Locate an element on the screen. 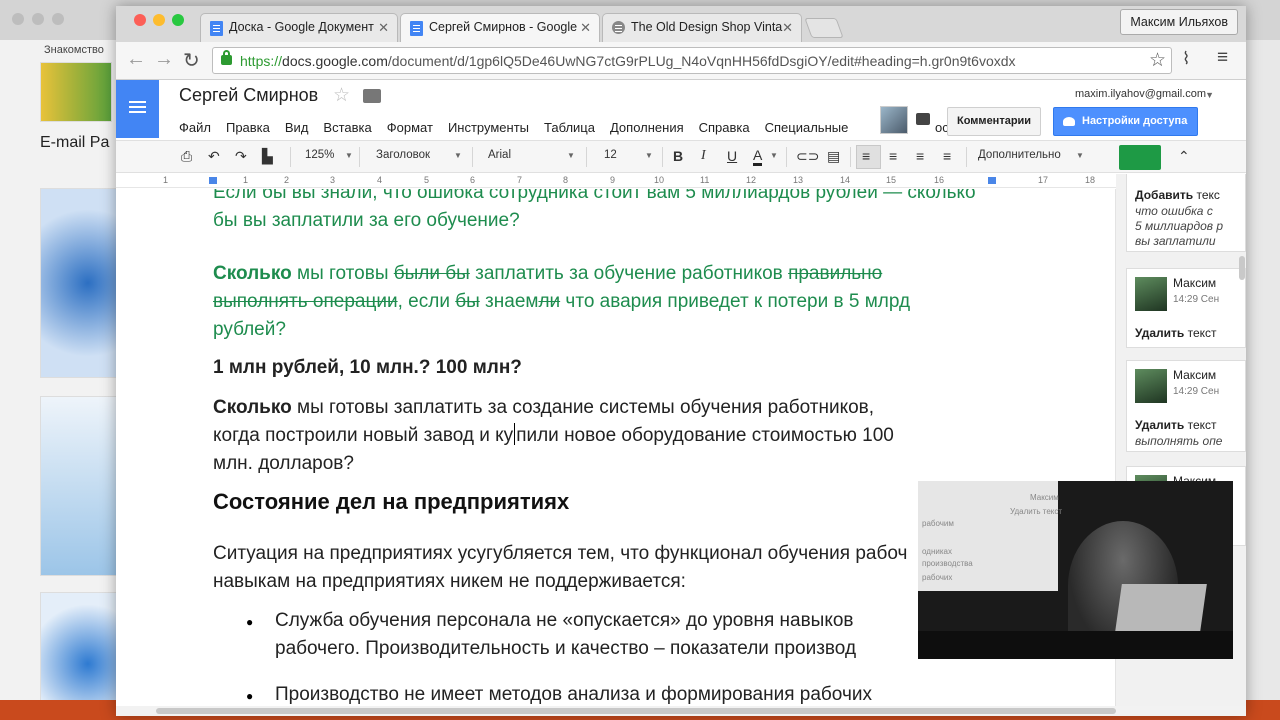 Image resolution: width=1280 pixels, height=720 pixels. align-justify-icon: ≡ is located at coordinates (947, 156).